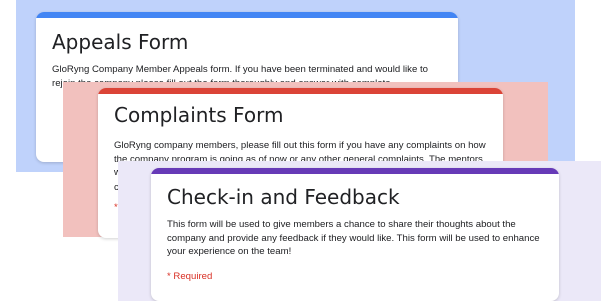 The image size is (601, 301). Describe the element at coordinates (247, 15) in the screenshot. I see `appeals-form-accent-bar` at that location.